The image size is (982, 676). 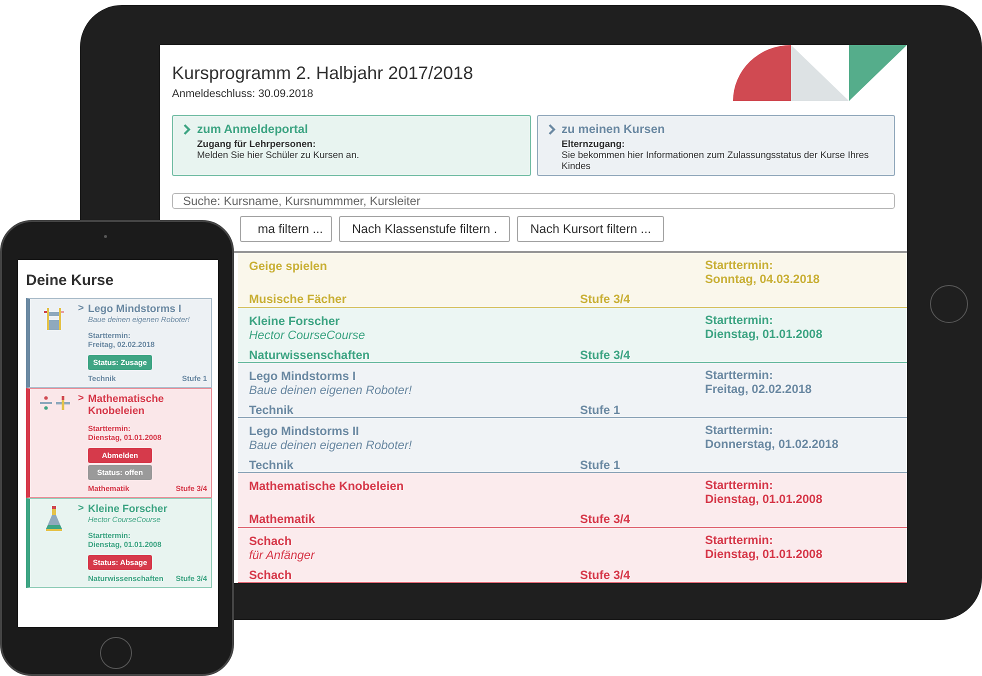 What do you see at coordinates (352, 129) in the screenshot?
I see `portal-link: zum Anmeldeportal` at bounding box center [352, 129].